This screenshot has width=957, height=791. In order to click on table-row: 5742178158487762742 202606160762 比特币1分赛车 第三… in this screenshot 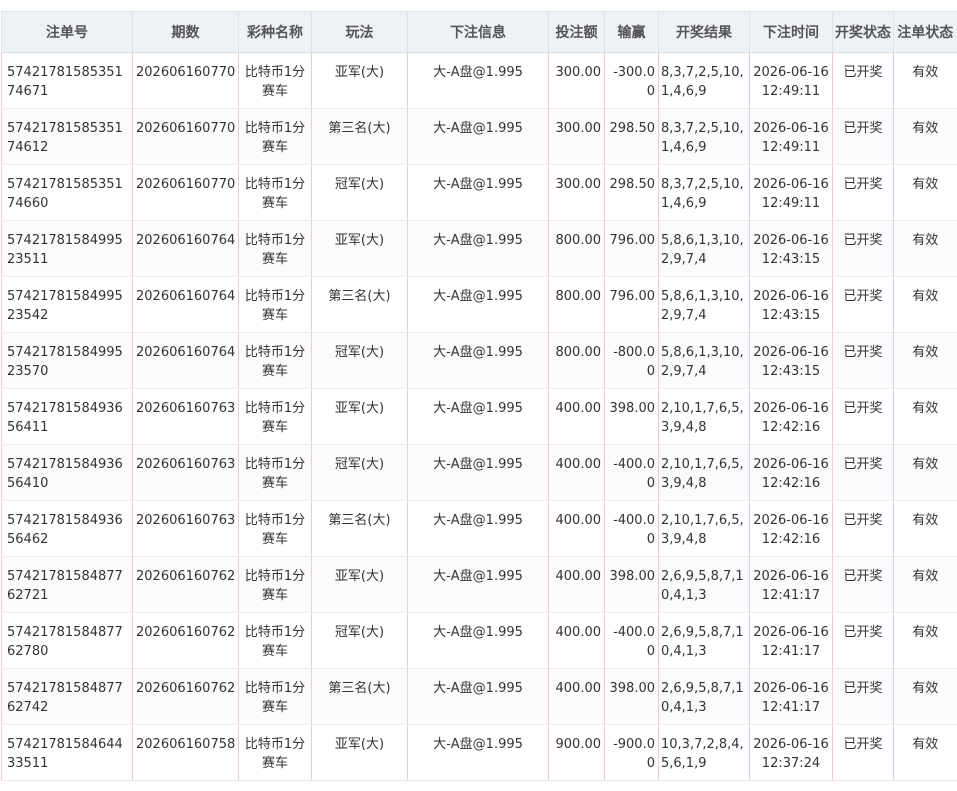, I will do `click(479, 696)`.